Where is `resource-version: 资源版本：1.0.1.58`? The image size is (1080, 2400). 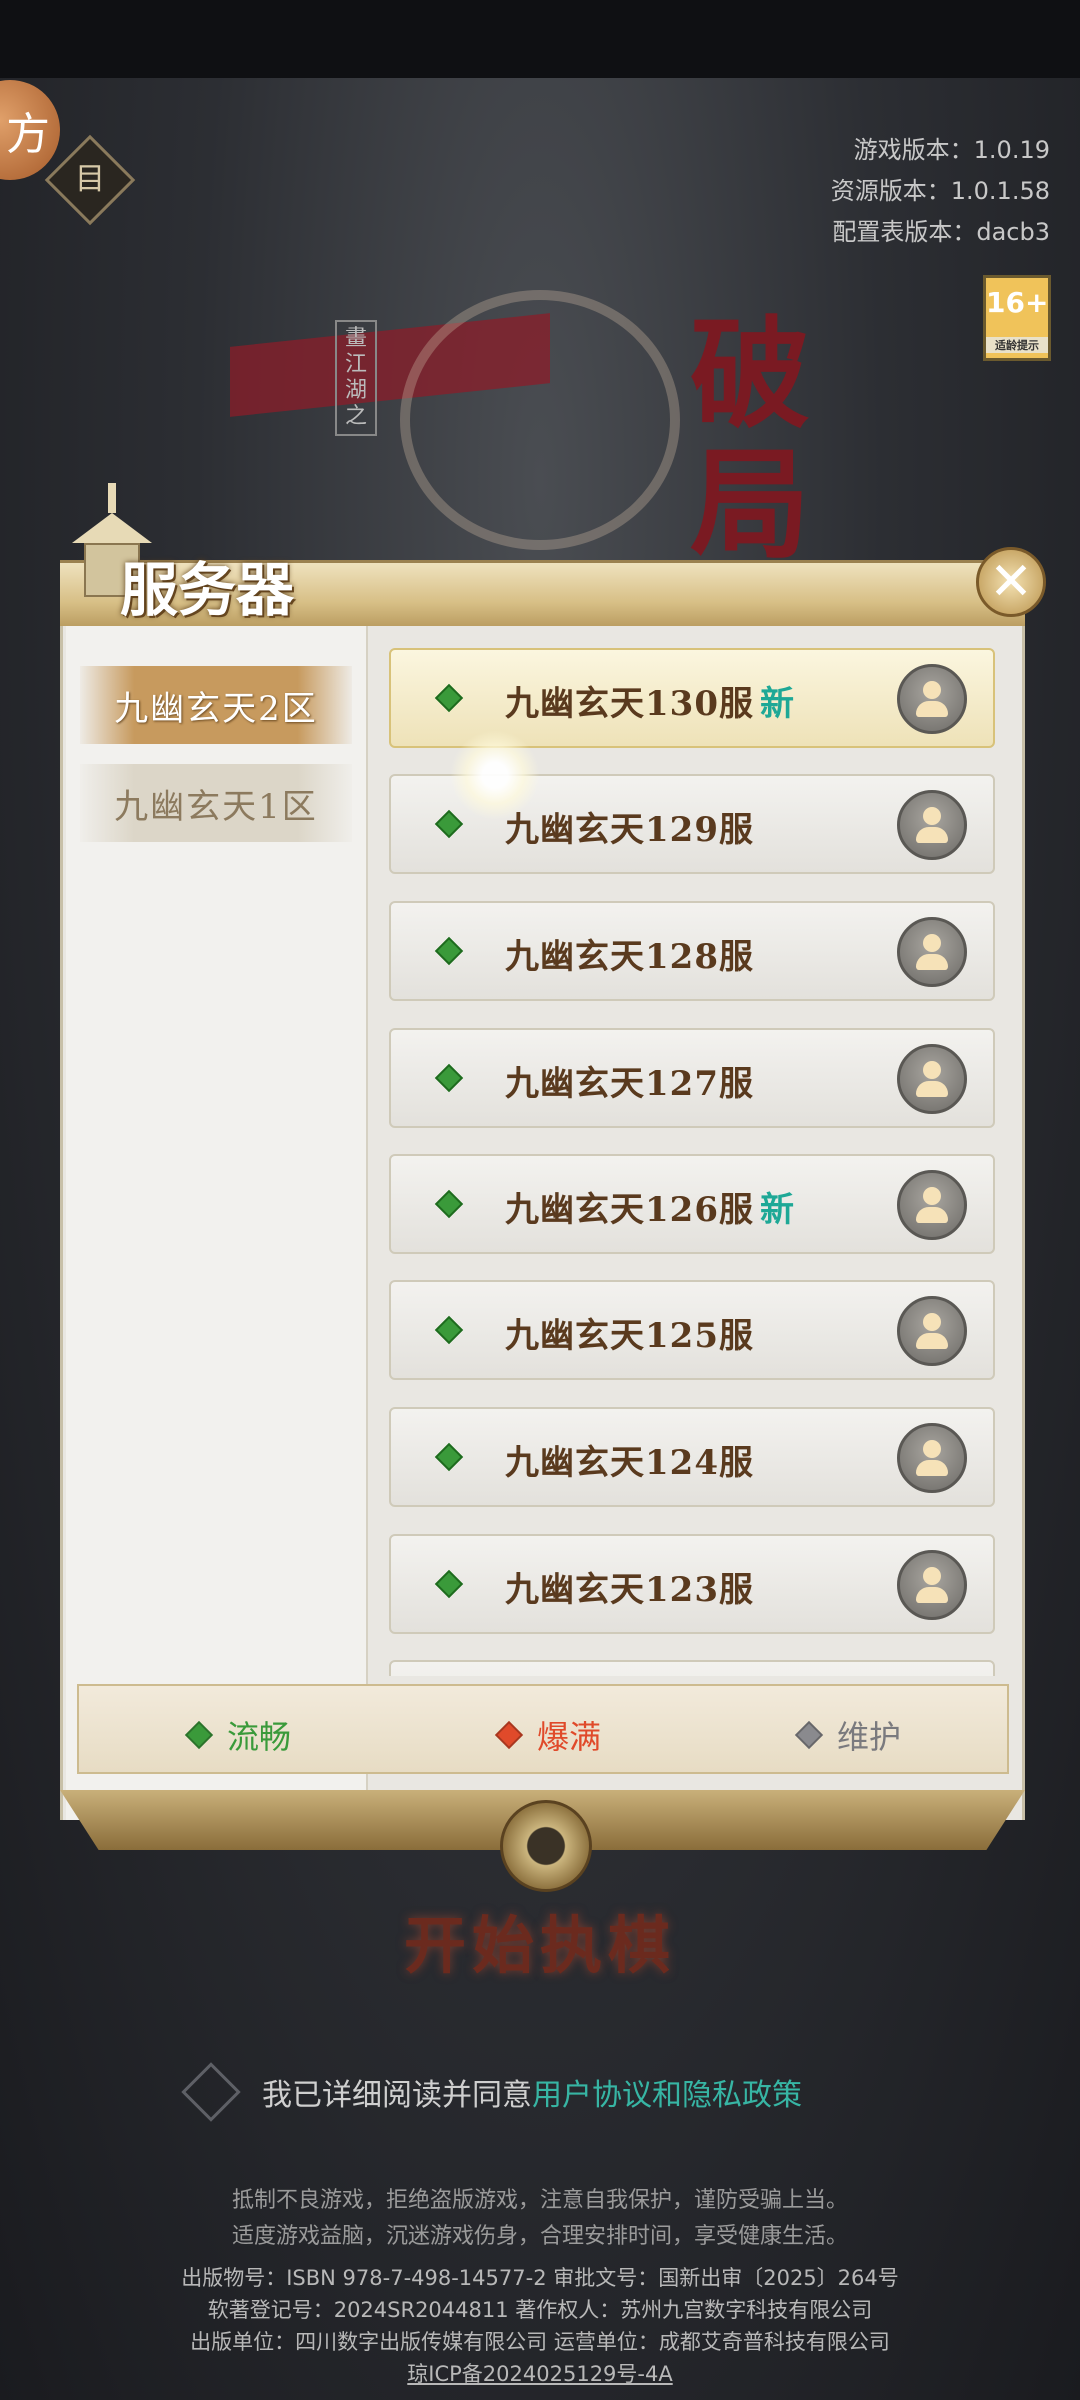 resource-version: 资源版本：1.0.1.58 is located at coordinates (940, 191).